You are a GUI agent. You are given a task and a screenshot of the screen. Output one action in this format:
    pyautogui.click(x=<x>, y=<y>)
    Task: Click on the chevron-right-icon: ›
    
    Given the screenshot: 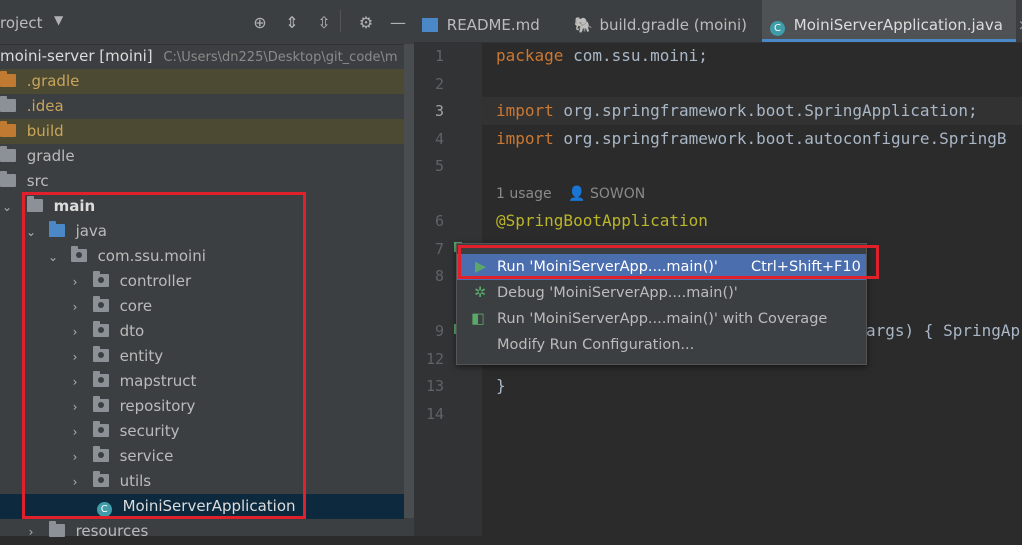 What is the action you would take?
    pyautogui.click(x=31, y=532)
    